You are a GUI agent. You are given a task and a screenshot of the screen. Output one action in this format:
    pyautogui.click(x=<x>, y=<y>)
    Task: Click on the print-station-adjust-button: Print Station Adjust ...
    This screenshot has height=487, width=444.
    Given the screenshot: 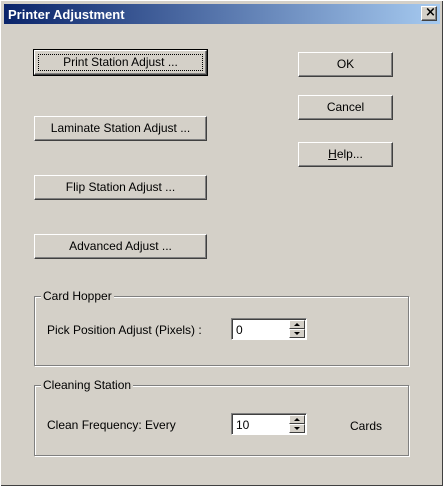 What is the action you would take?
    pyautogui.click(x=120, y=62)
    